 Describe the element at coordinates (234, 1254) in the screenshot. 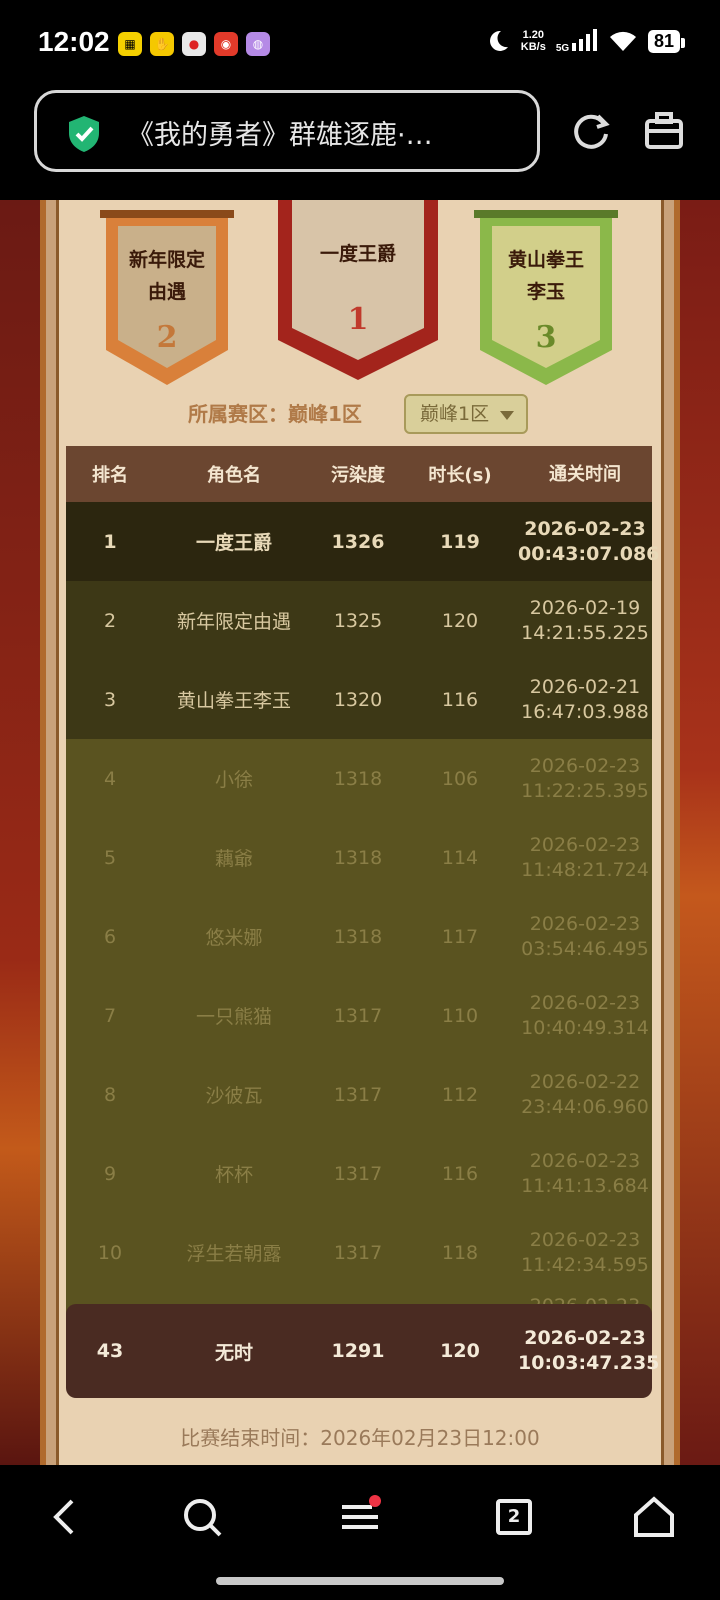

I see `name-cell: 浮生若朝露` at that location.